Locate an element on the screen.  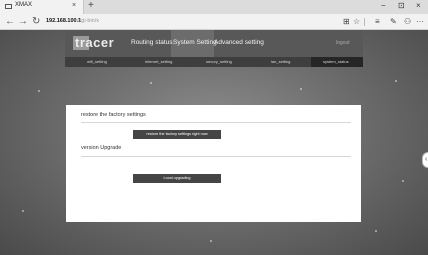
side-scroll-handle: ‹ is located at coordinates (425, 160).